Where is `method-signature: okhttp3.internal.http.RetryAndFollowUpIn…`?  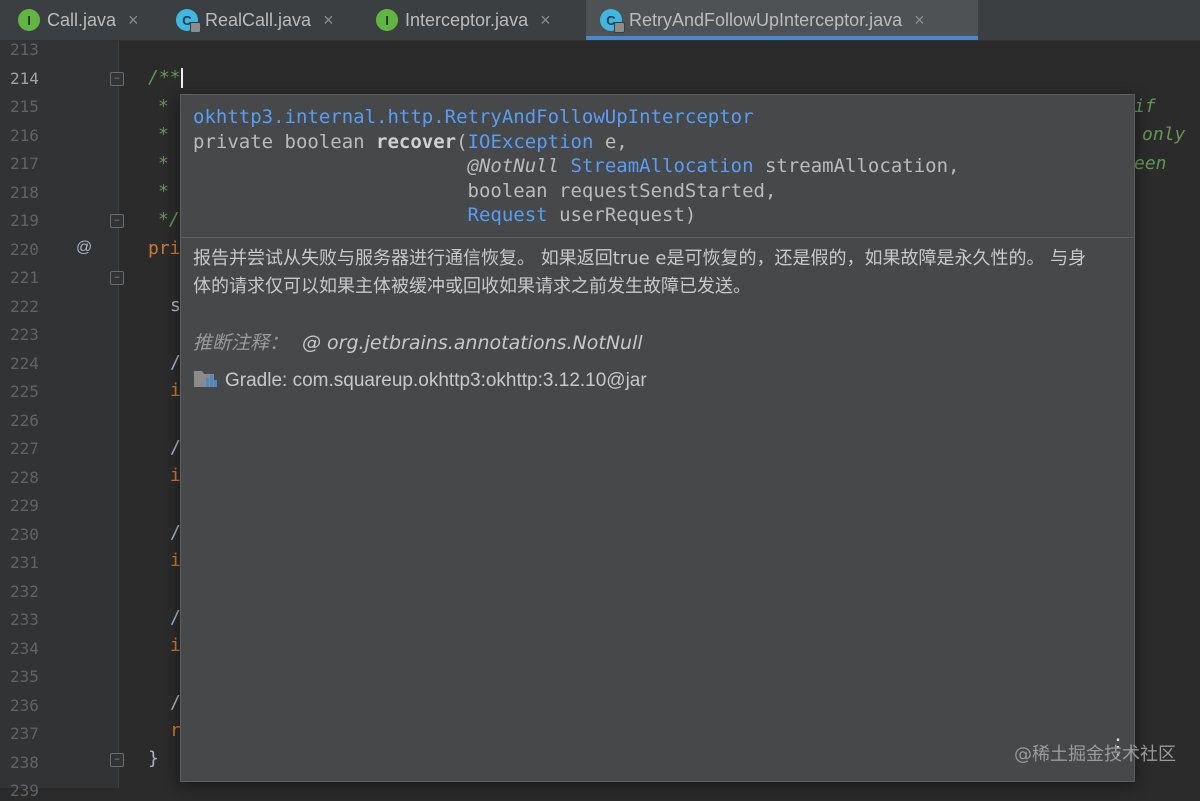 method-signature: okhttp3.internal.http.RetryAndFollowUpIn… is located at coordinates (576, 166).